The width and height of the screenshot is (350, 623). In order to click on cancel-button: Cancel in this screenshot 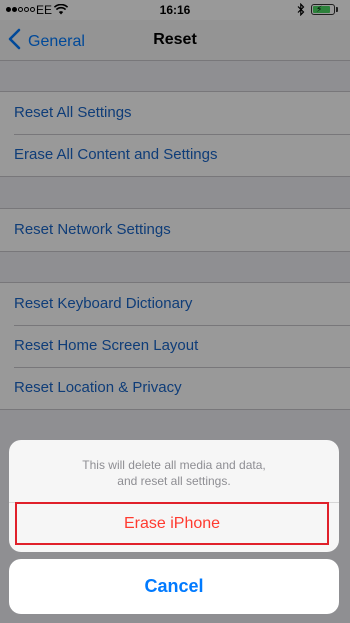, I will do `click(174, 586)`.